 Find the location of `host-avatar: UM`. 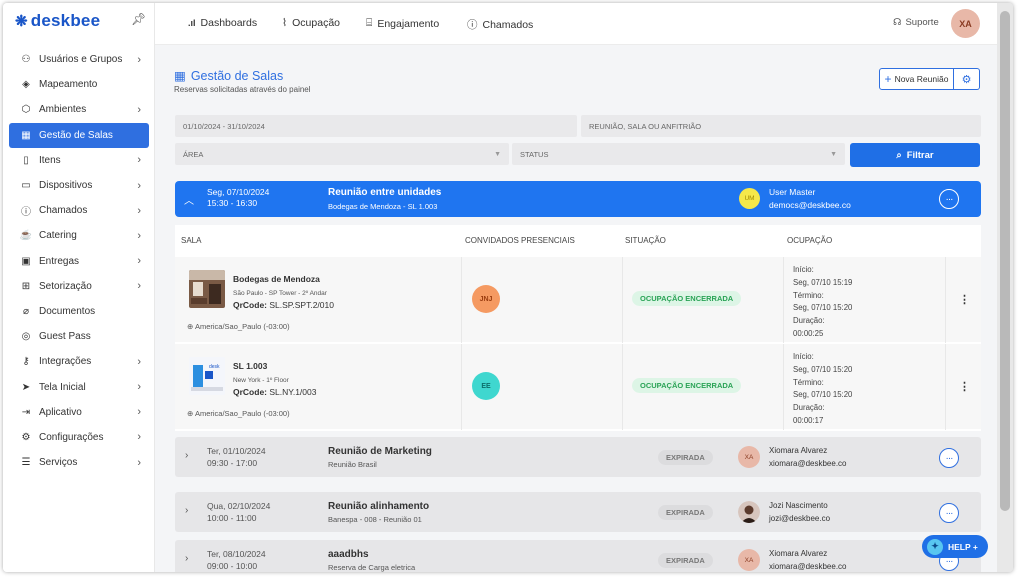

host-avatar: UM is located at coordinates (749, 198).